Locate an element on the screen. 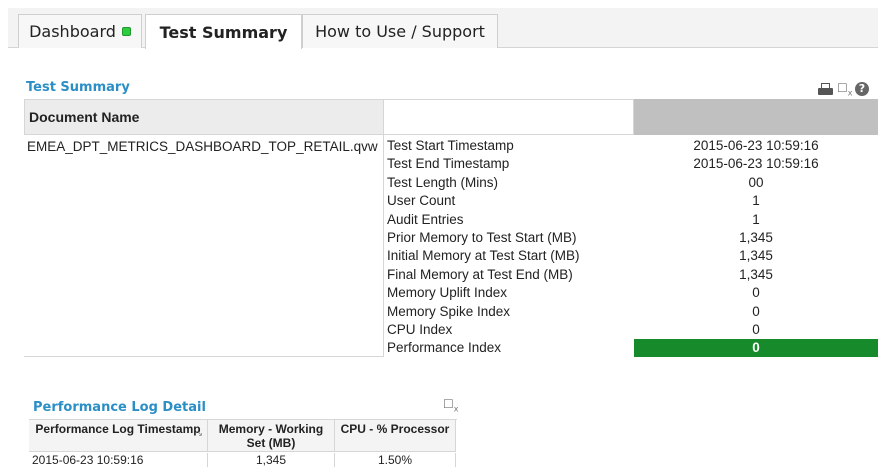 Image resolution: width=878 pixels, height=467 pixels. column-header-memory: Memory - Working Set (MB) is located at coordinates (271, 436).